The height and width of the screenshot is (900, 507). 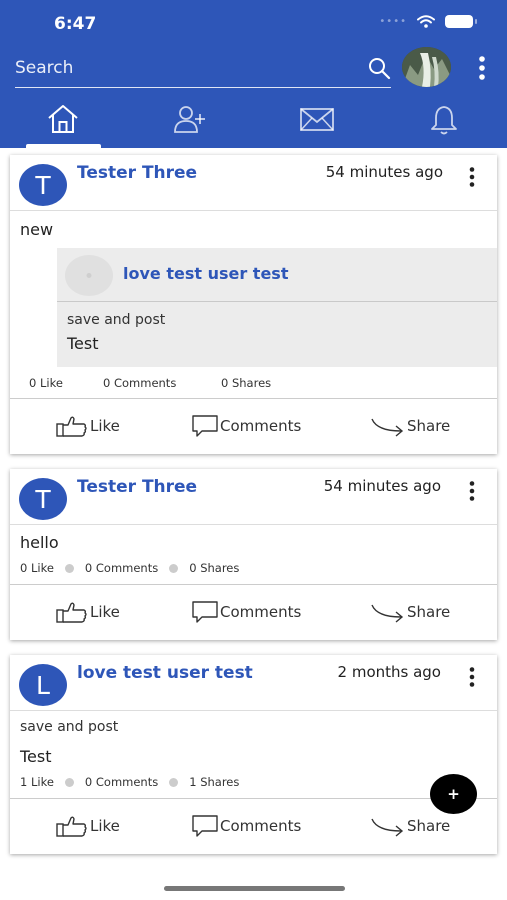 I want to click on profile-photo-icon, so click(x=426, y=67).